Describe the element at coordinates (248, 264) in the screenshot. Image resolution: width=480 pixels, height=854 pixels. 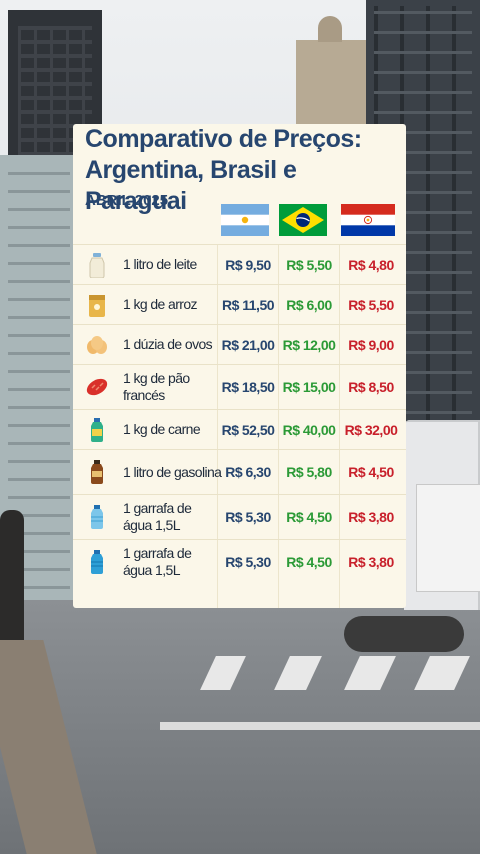
I see `price-argentina: R$ 9,50` at that location.